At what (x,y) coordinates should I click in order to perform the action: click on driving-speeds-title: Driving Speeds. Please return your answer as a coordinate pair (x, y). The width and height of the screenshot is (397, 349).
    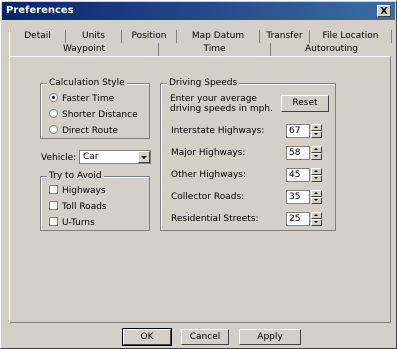
    Looking at the image, I should click on (203, 83).